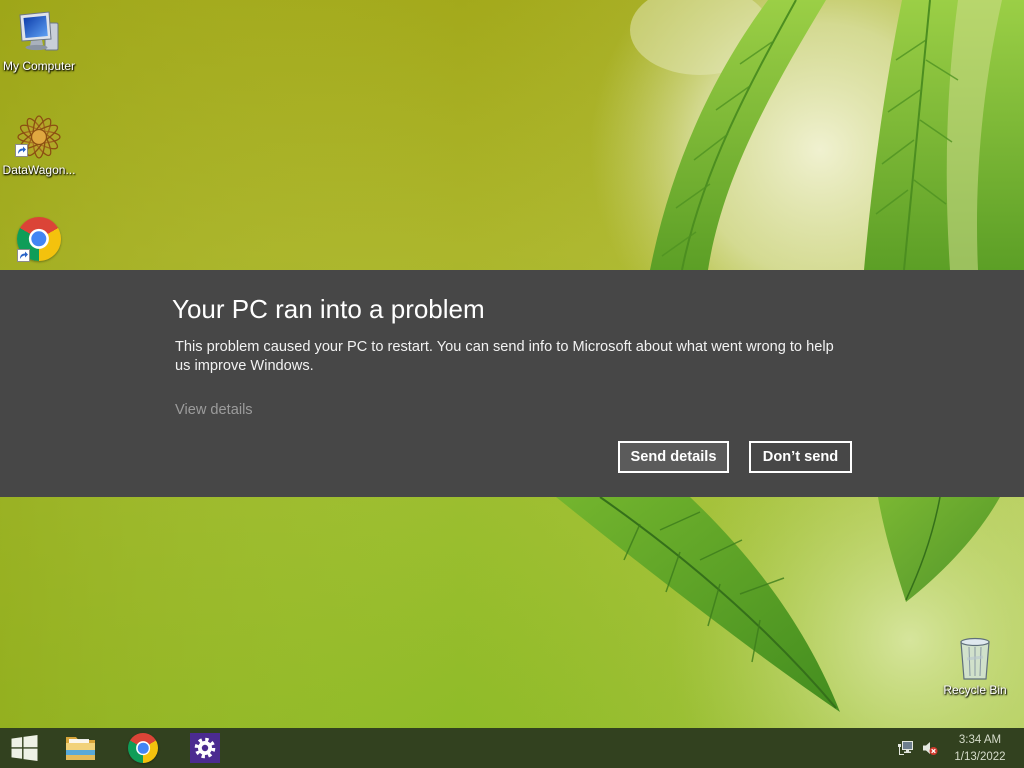 The height and width of the screenshot is (768, 1024). I want to click on send-details-button: Send details, so click(673, 457).